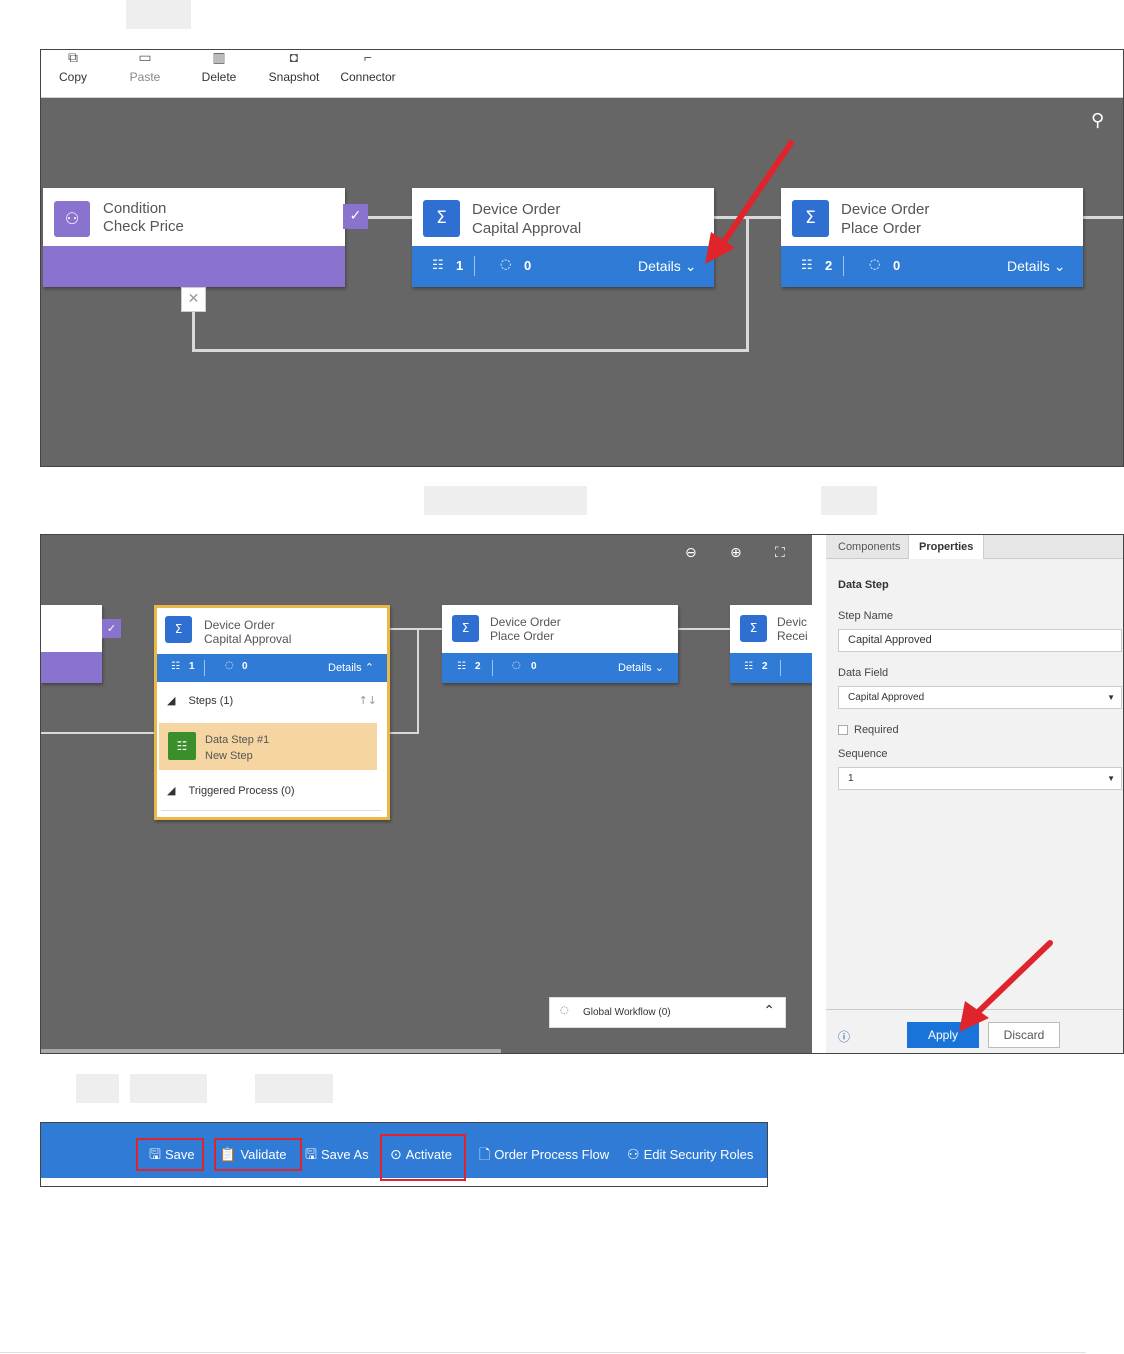  What do you see at coordinates (258, 1154) in the screenshot?
I see `highlight-validate` at bounding box center [258, 1154].